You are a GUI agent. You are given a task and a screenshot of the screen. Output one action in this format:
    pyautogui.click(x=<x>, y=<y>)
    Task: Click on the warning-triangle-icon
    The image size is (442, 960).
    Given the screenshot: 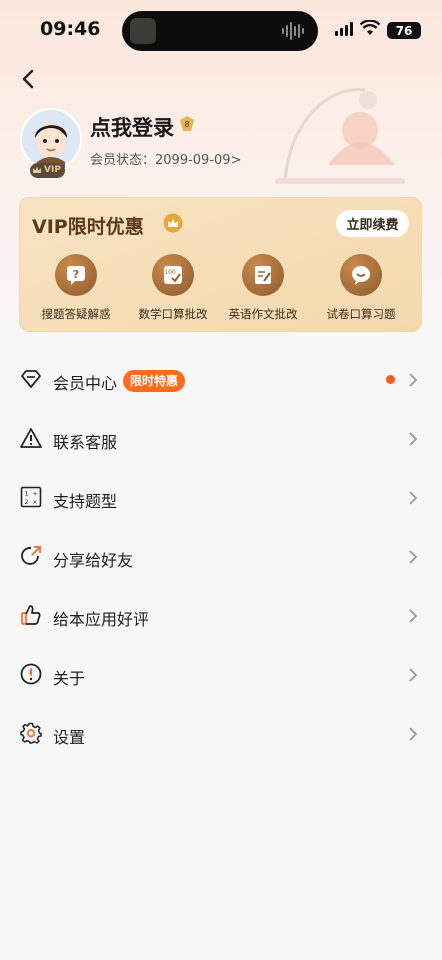 What is the action you would take?
    pyautogui.click(x=31, y=438)
    